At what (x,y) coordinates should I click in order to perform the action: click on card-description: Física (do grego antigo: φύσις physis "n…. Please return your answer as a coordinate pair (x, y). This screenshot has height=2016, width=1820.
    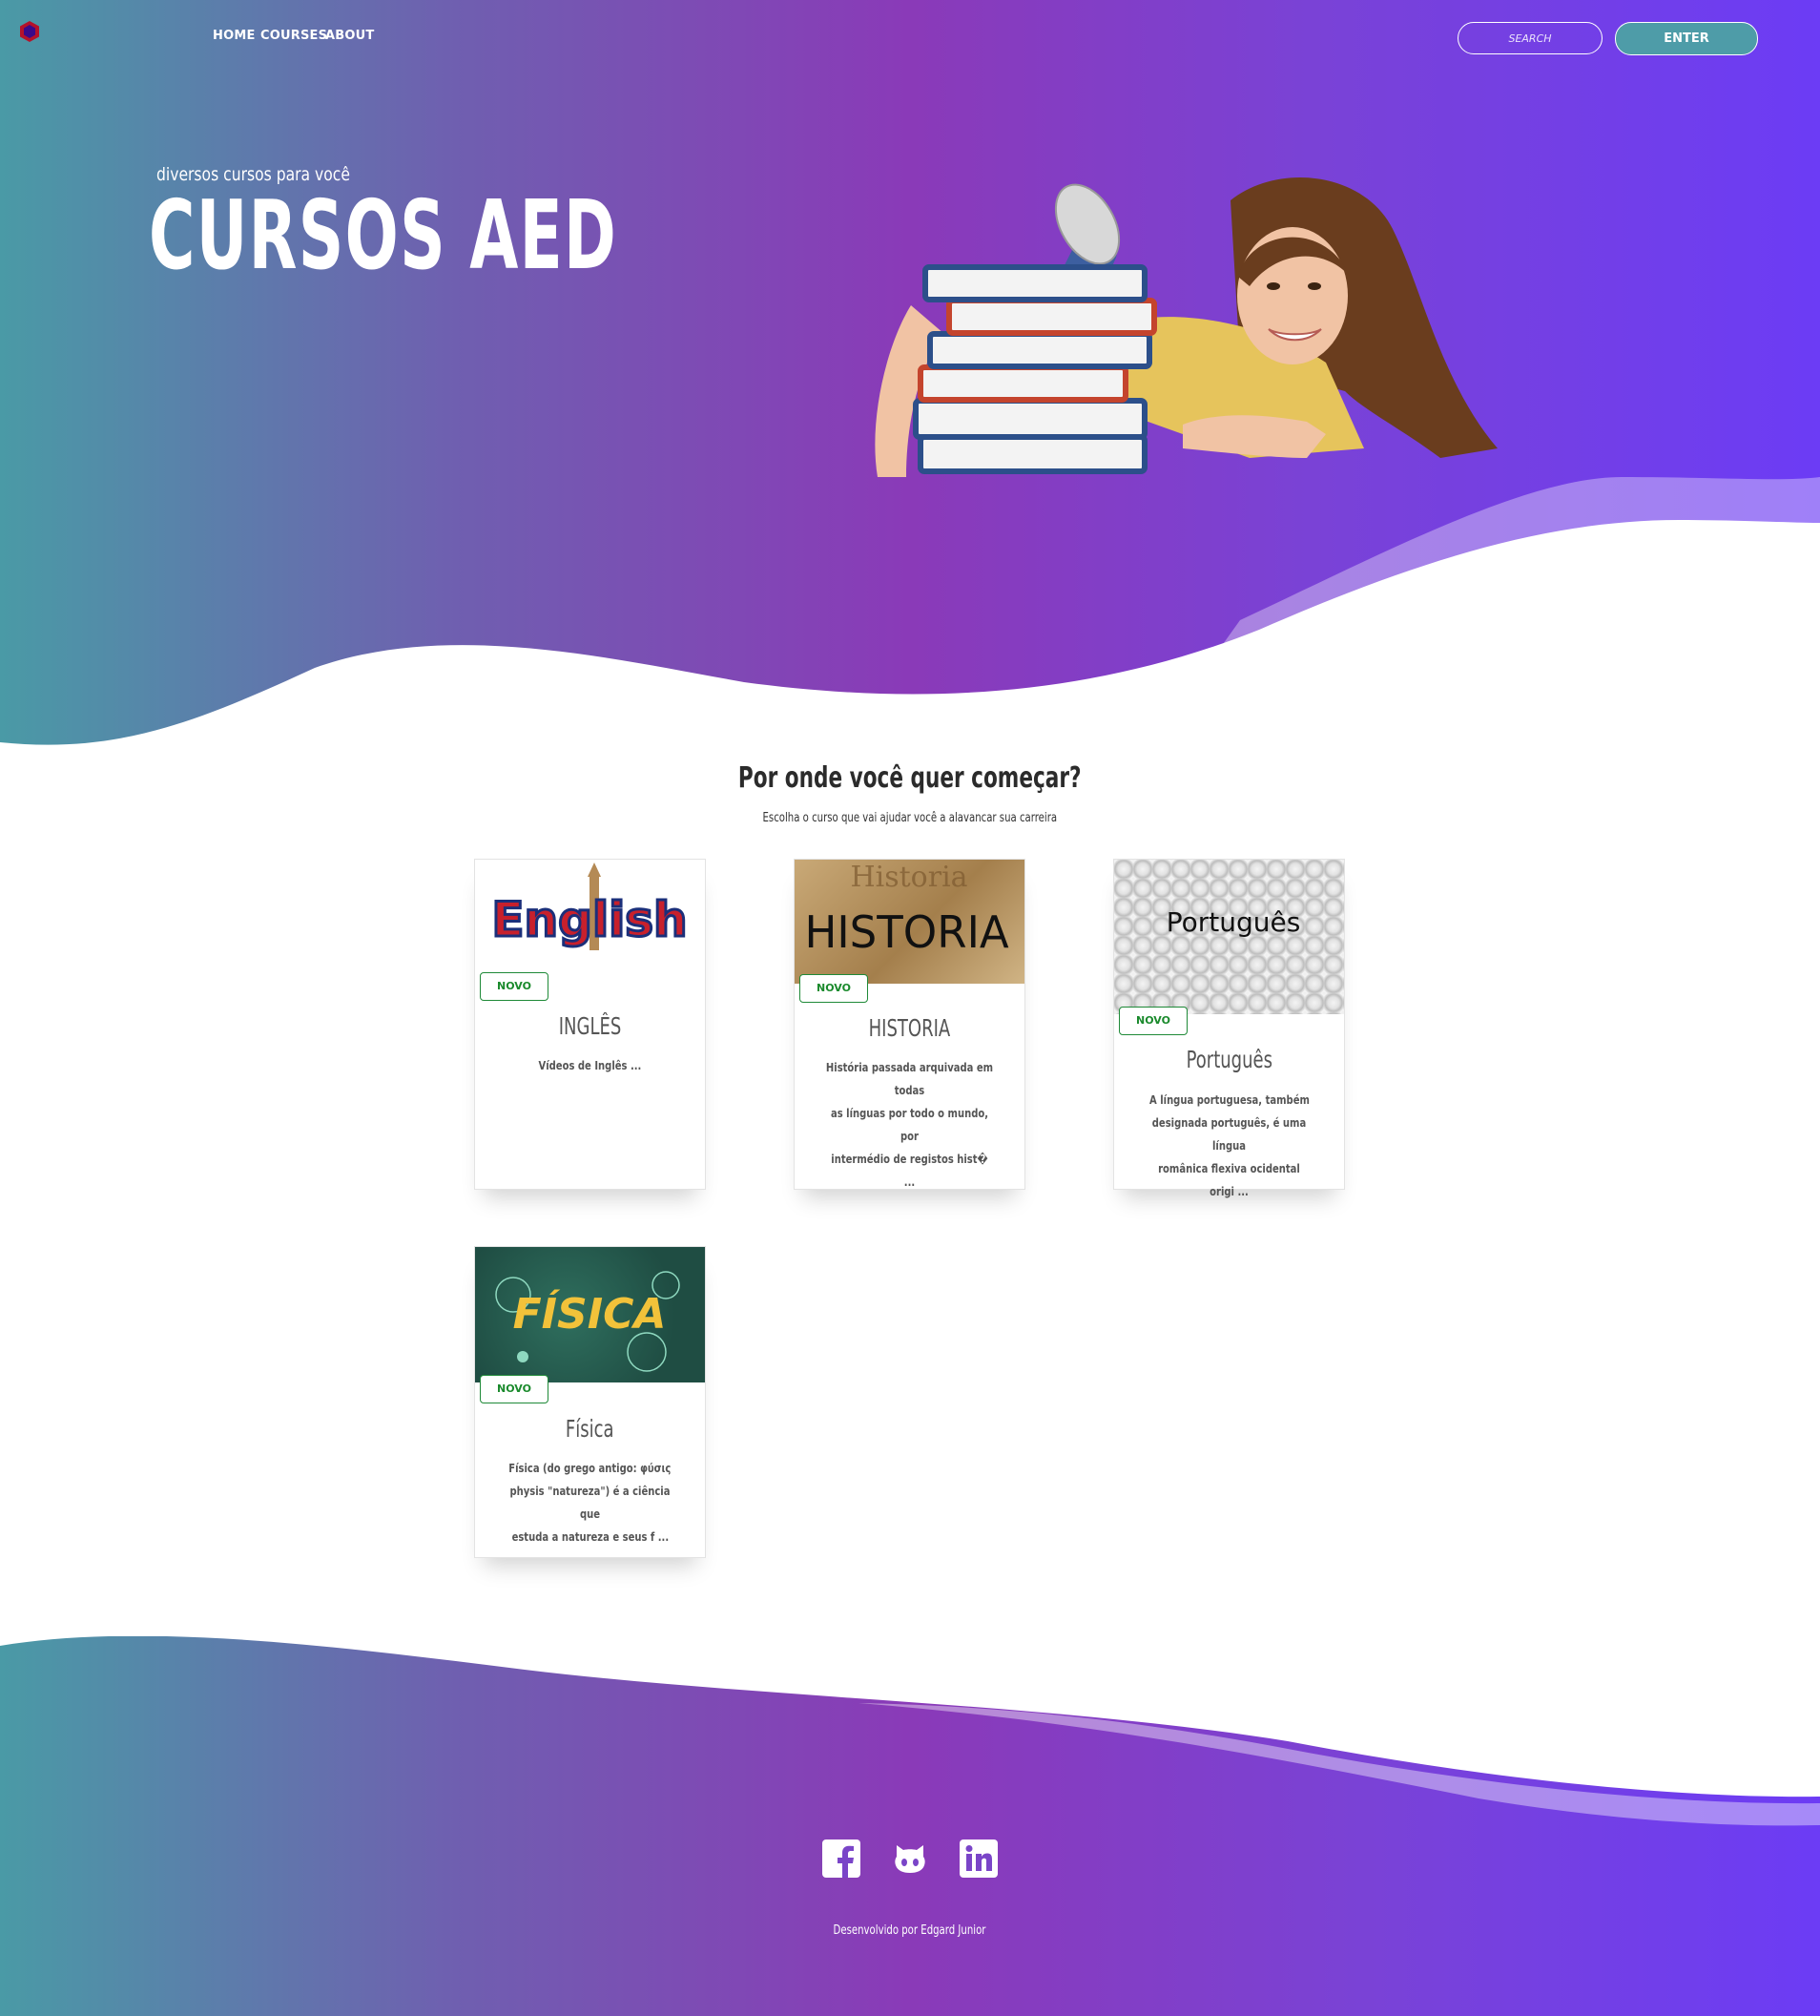
    Looking at the image, I should click on (590, 1502).